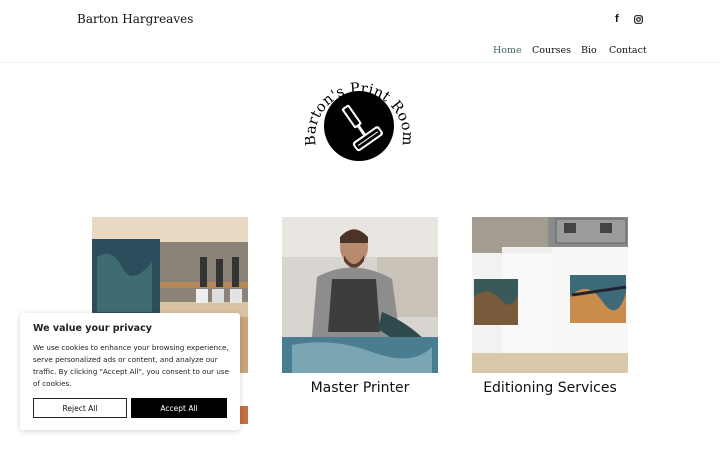  I want to click on card-1-footer-strip, so click(244, 415).